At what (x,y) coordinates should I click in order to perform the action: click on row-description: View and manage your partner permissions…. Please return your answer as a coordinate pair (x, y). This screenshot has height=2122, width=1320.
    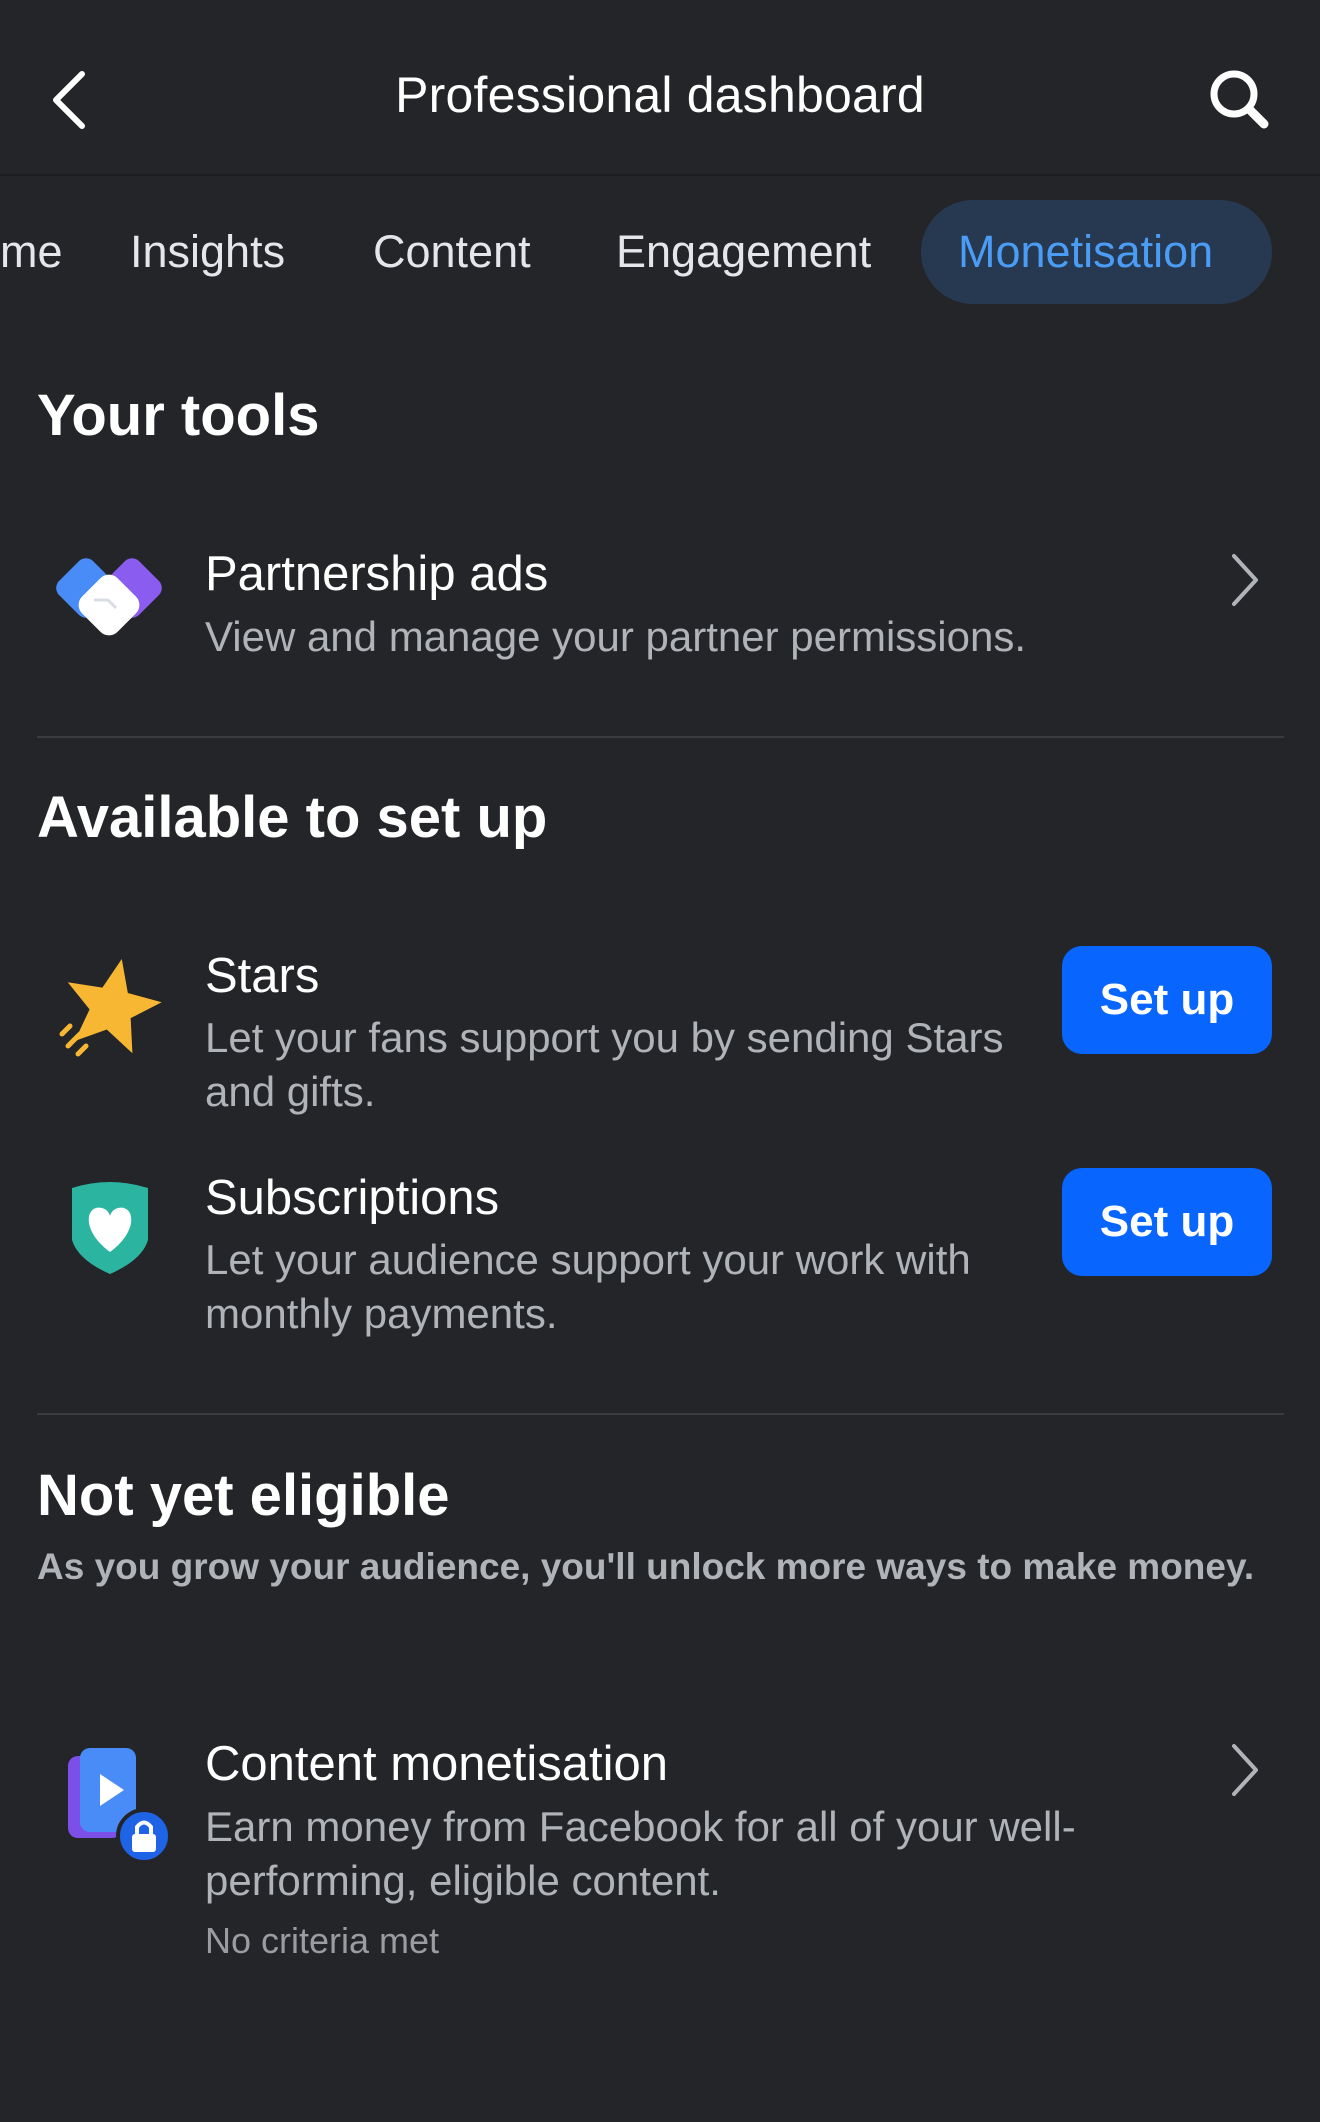
    Looking at the image, I should click on (615, 636).